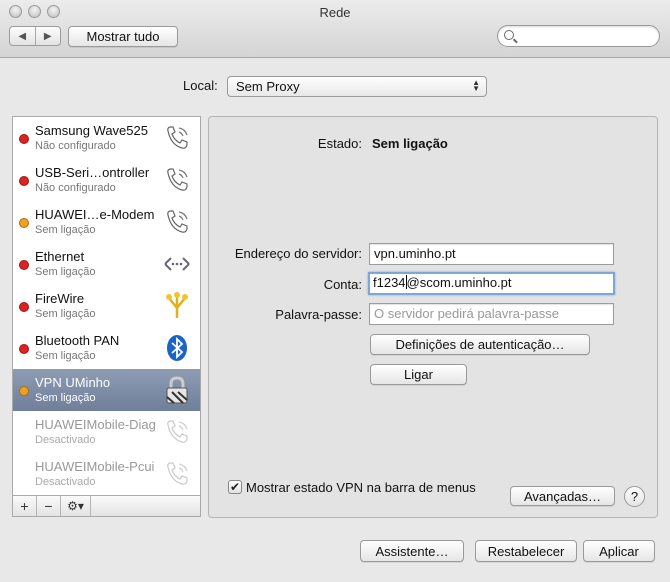 This screenshot has height=582, width=670. Describe the element at coordinates (177, 264) in the screenshot. I see `ethernet-icon` at that location.